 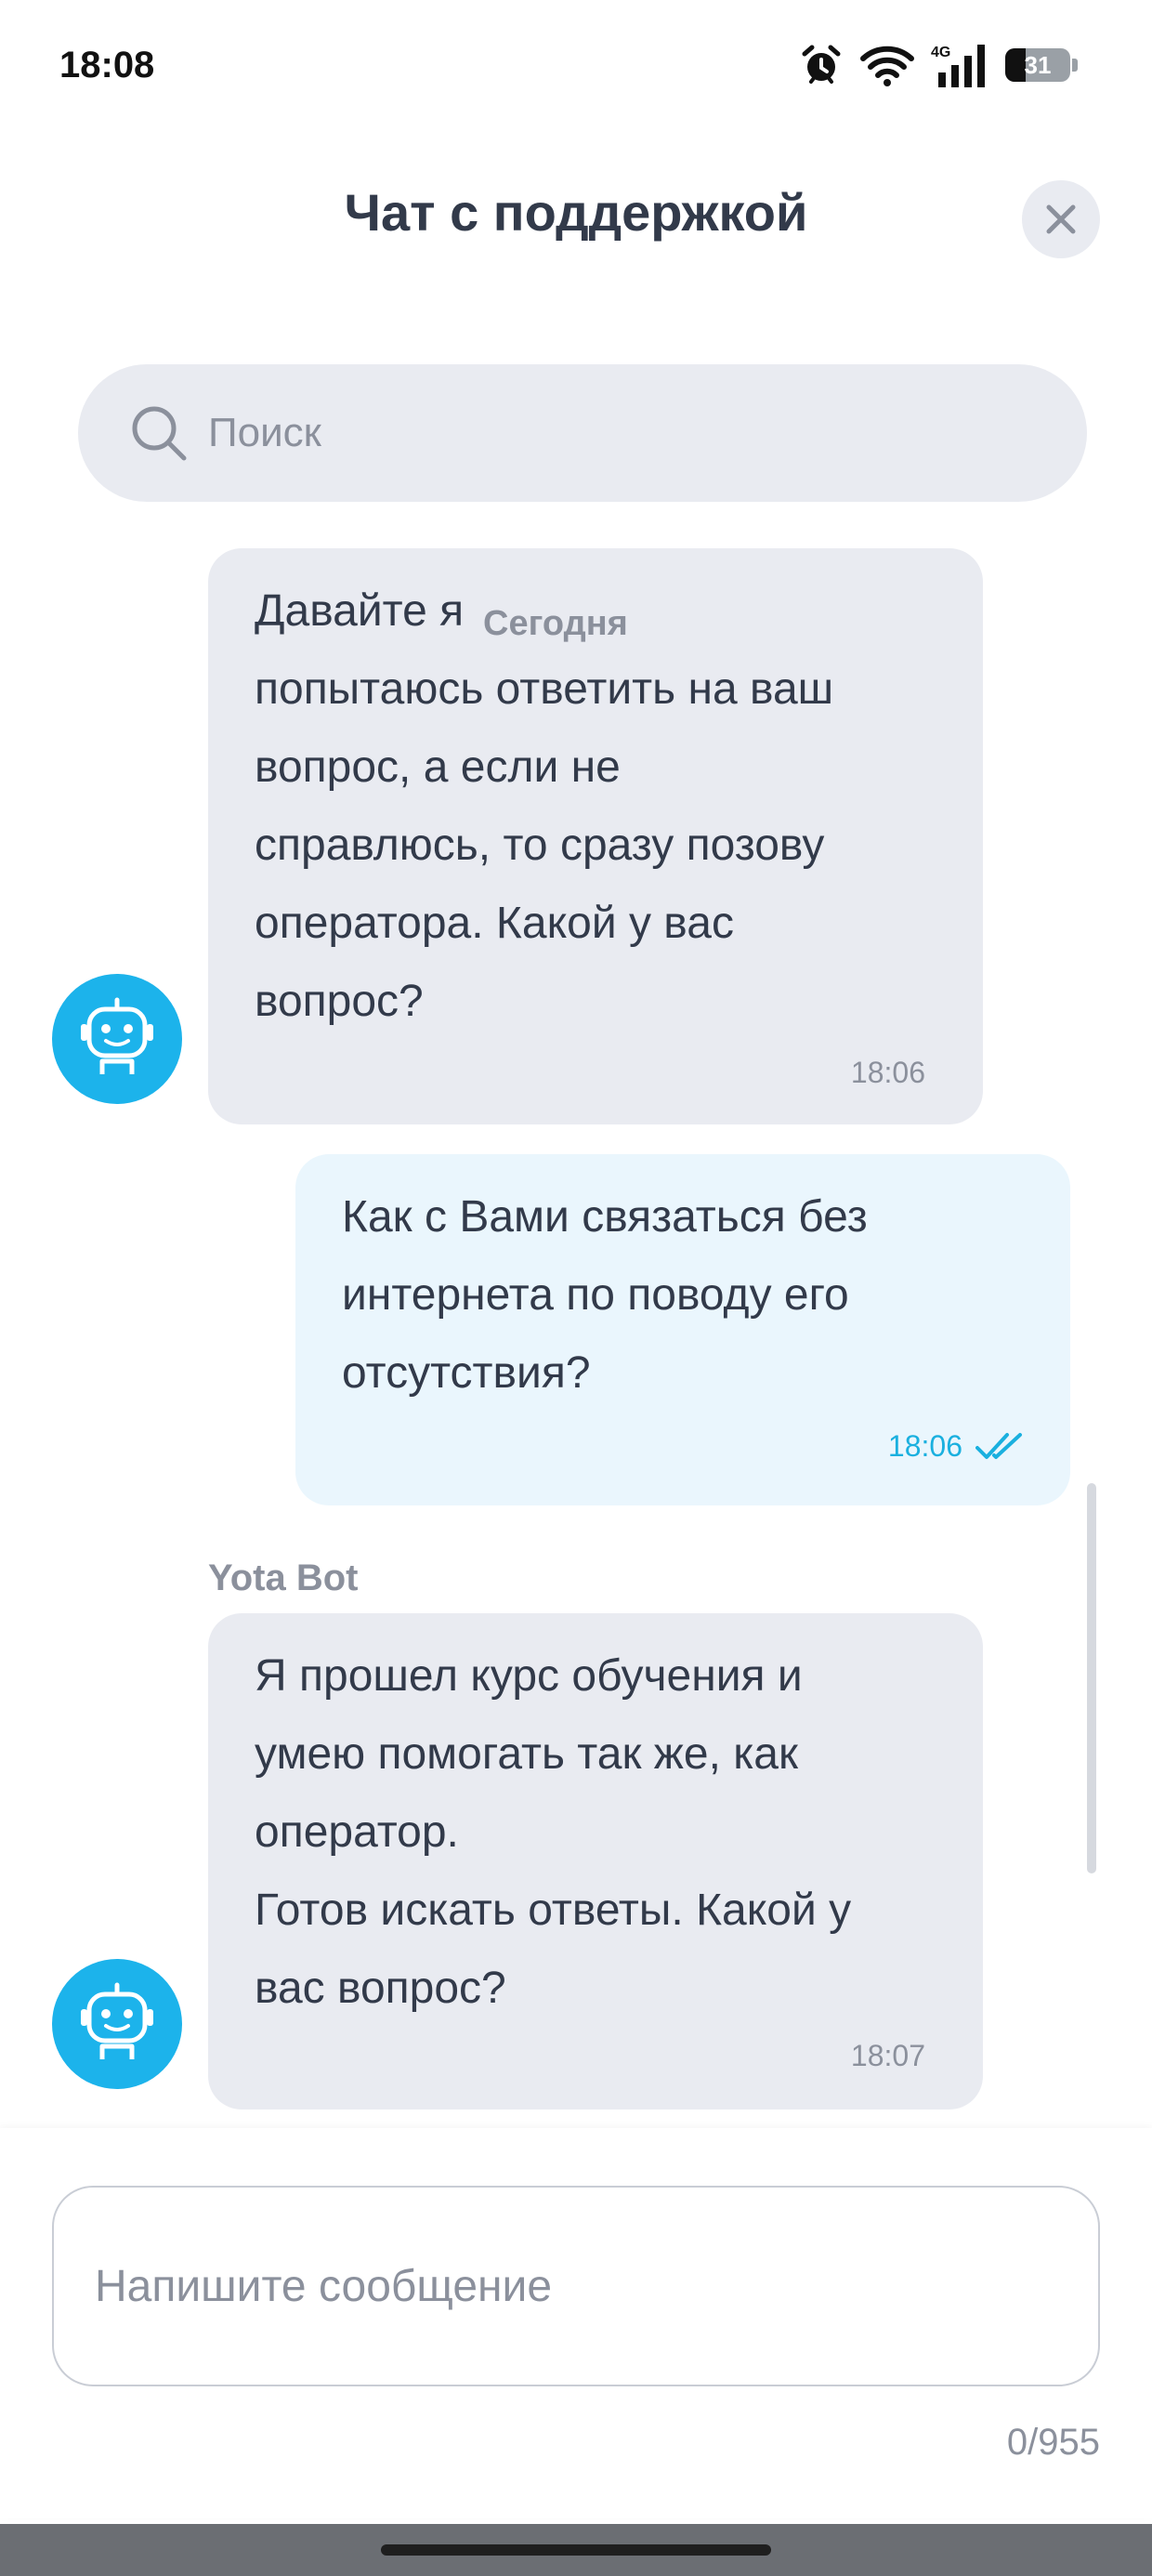 I want to click on char-counter: 0/955, so click(x=1053, y=2442).